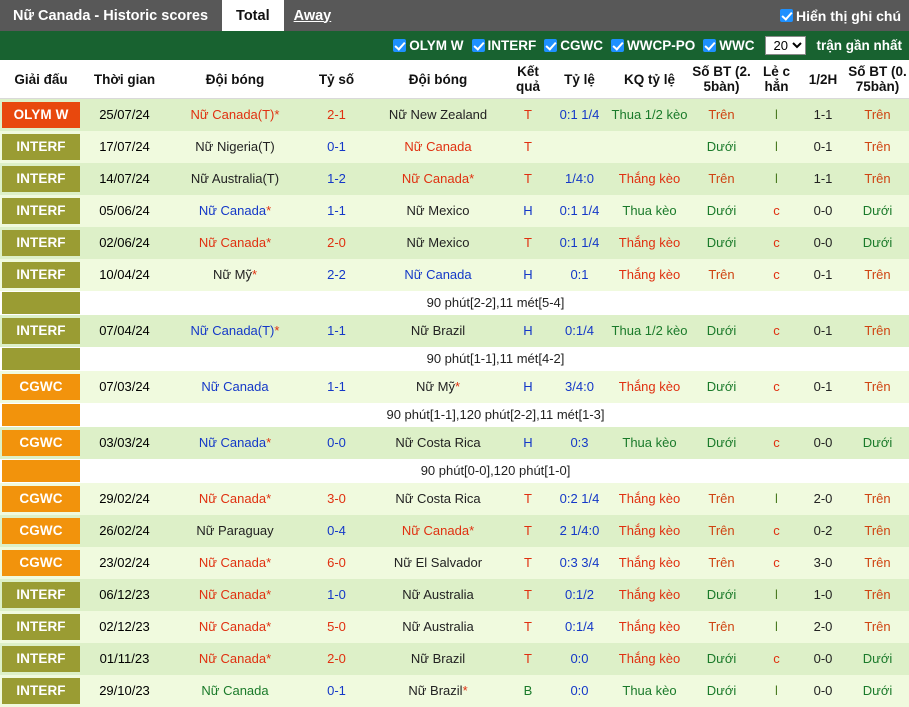  Describe the element at coordinates (438, 563) in the screenshot. I see `away-team: Nữ El Salvador` at that location.